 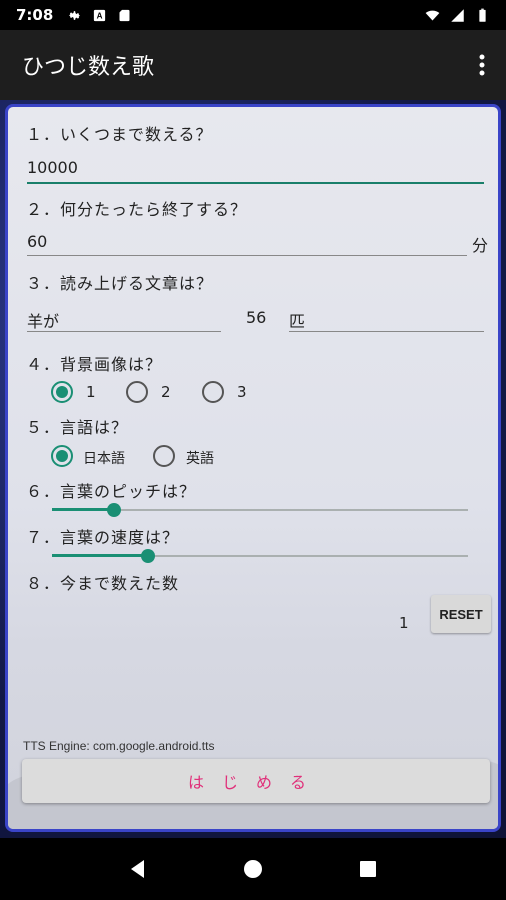 I want to click on sd-card-icon, so click(x=124, y=15).